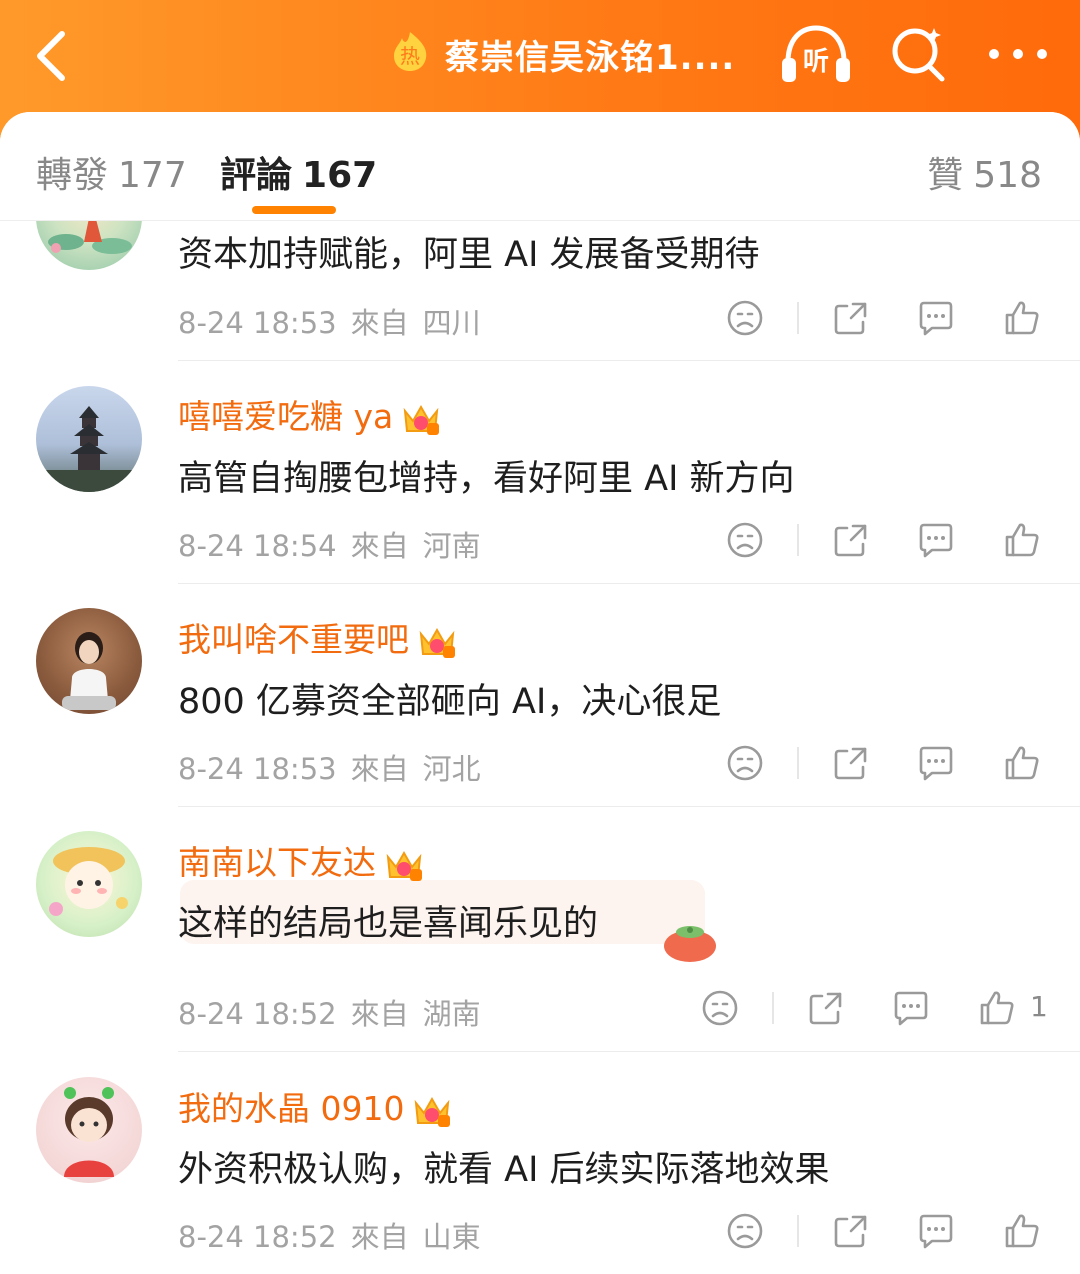 The width and height of the screenshot is (1080, 1274). I want to click on hot-badge-icon: 热, so click(410, 51).